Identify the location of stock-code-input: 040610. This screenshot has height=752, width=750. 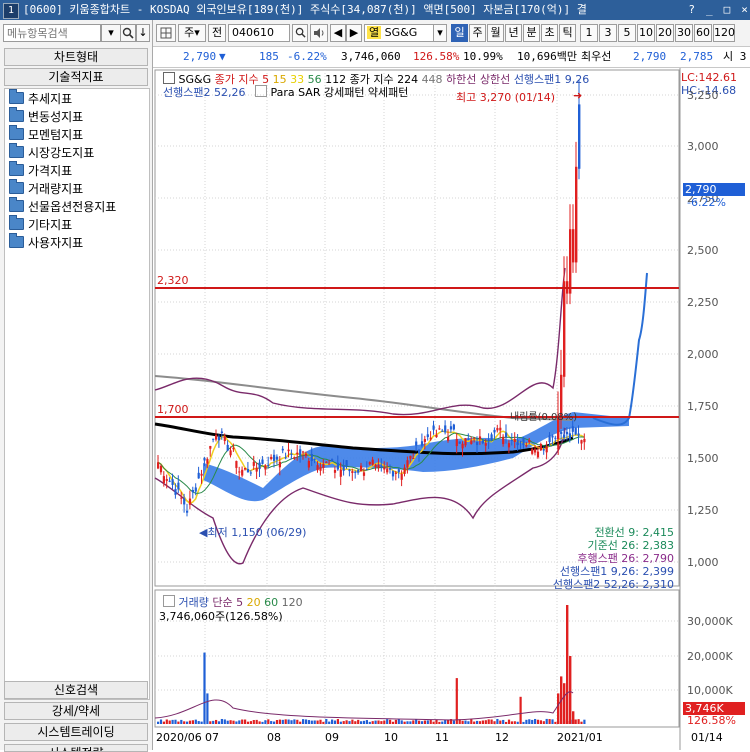
(259, 33).